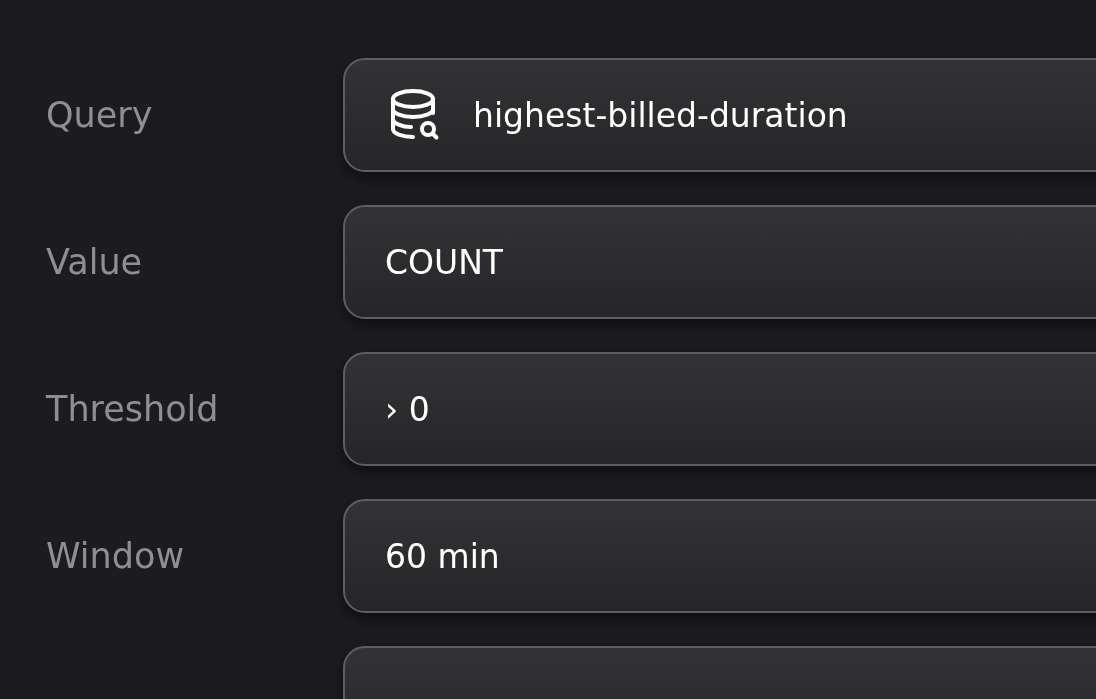 The height and width of the screenshot is (699, 1096). Describe the element at coordinates (115, 556) in the screenshot. I see `field-label: Window` at that location.